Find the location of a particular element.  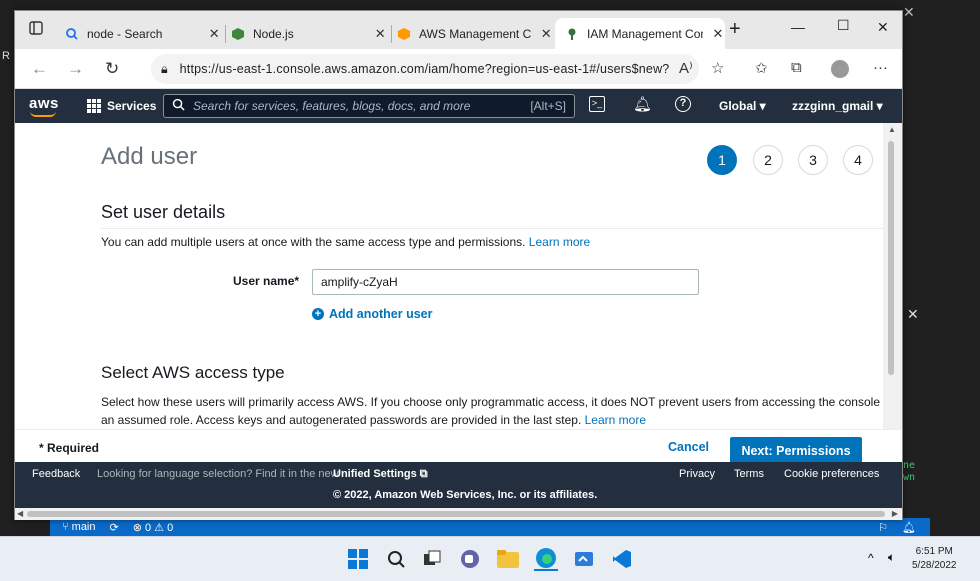

git-branch-icon: ⑂ main is located at coordinates (79, 527).